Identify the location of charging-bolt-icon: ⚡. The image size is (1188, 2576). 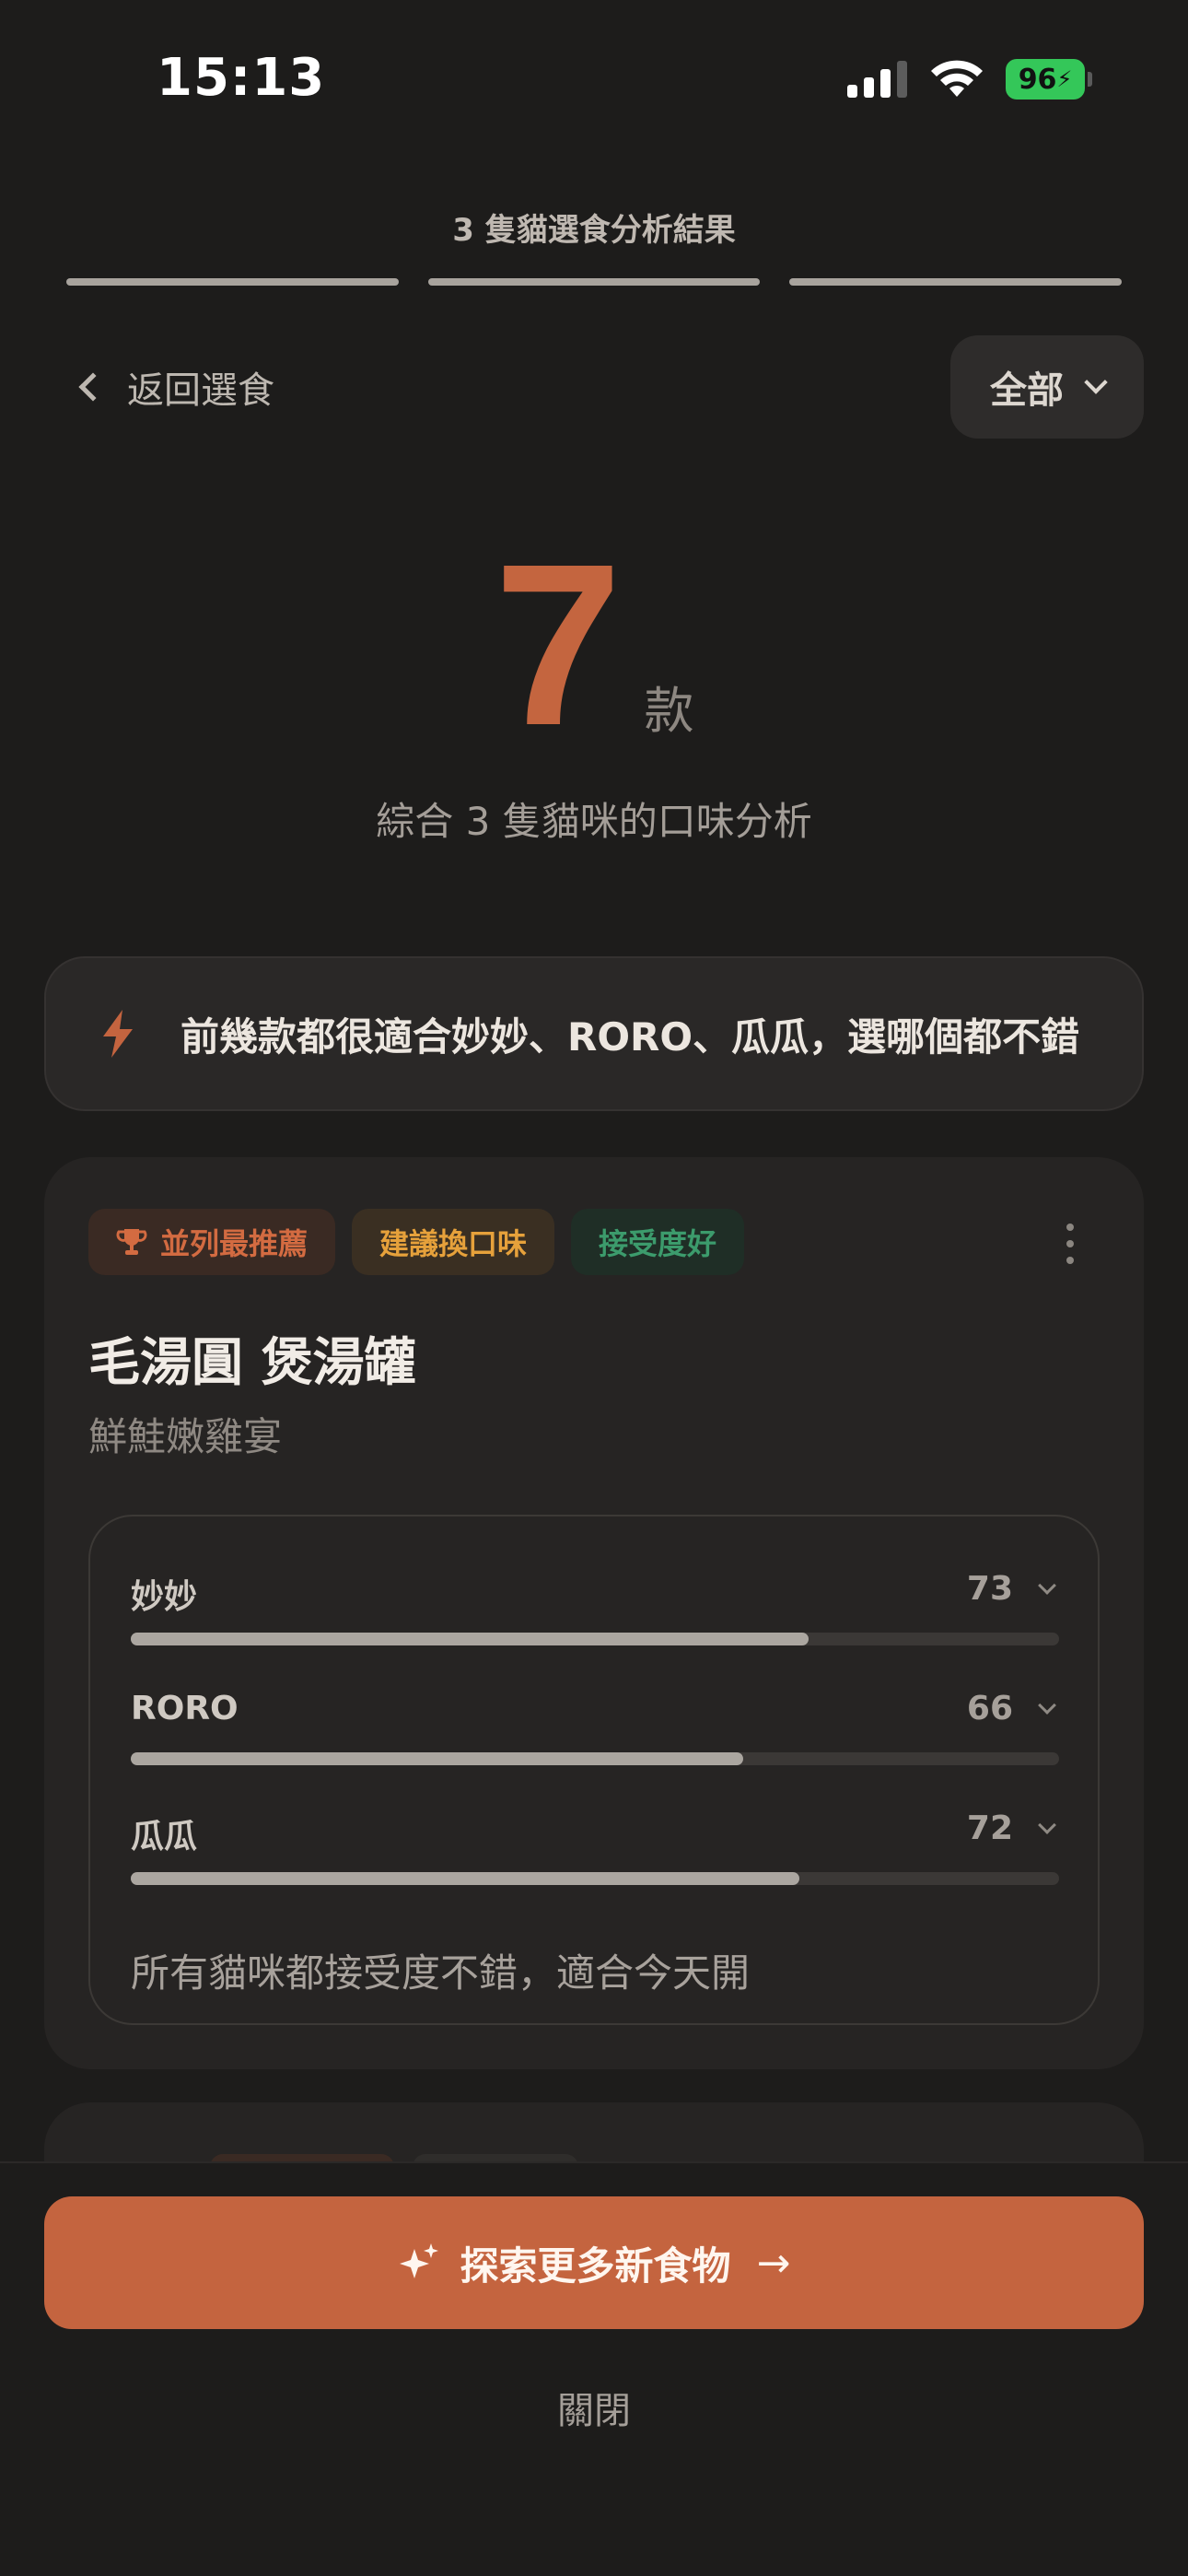
(1064, 79).